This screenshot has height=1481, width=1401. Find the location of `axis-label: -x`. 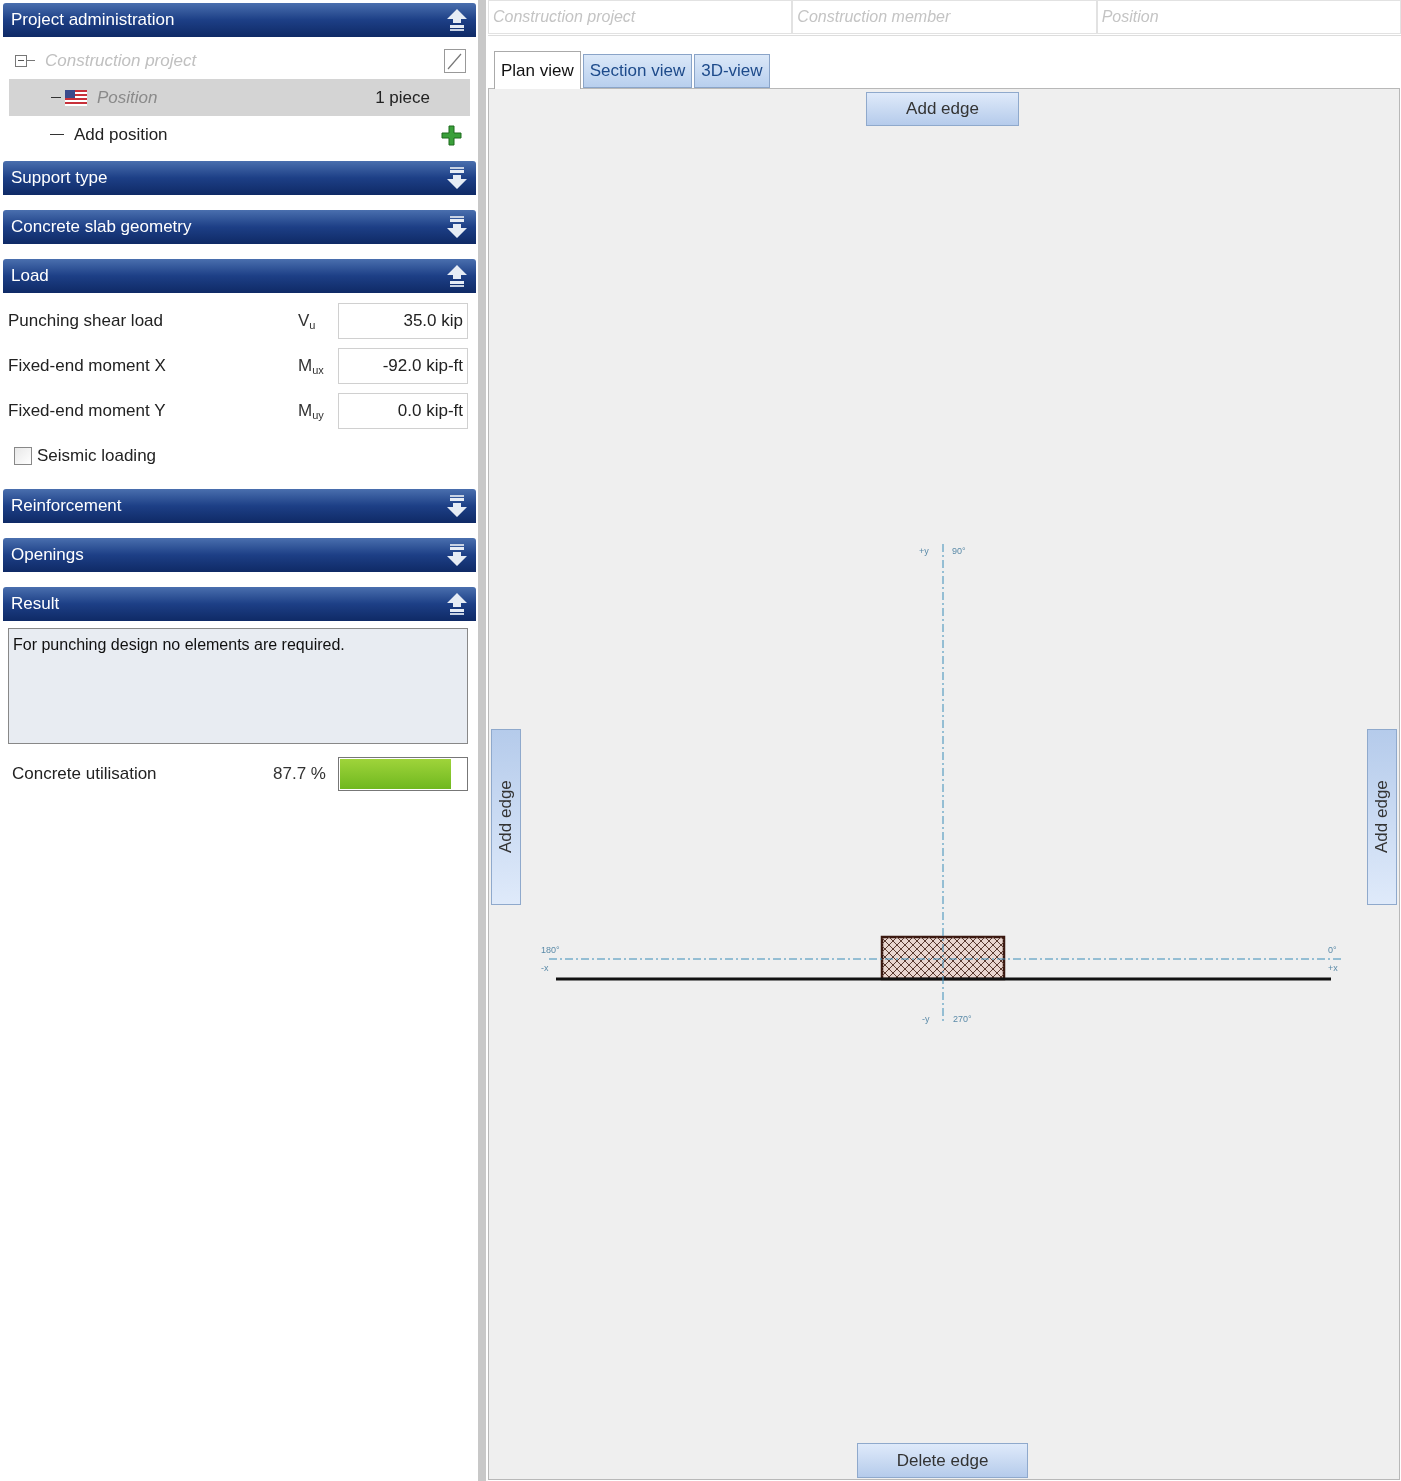

axis-label: -x is located at coordinates (545, 968).